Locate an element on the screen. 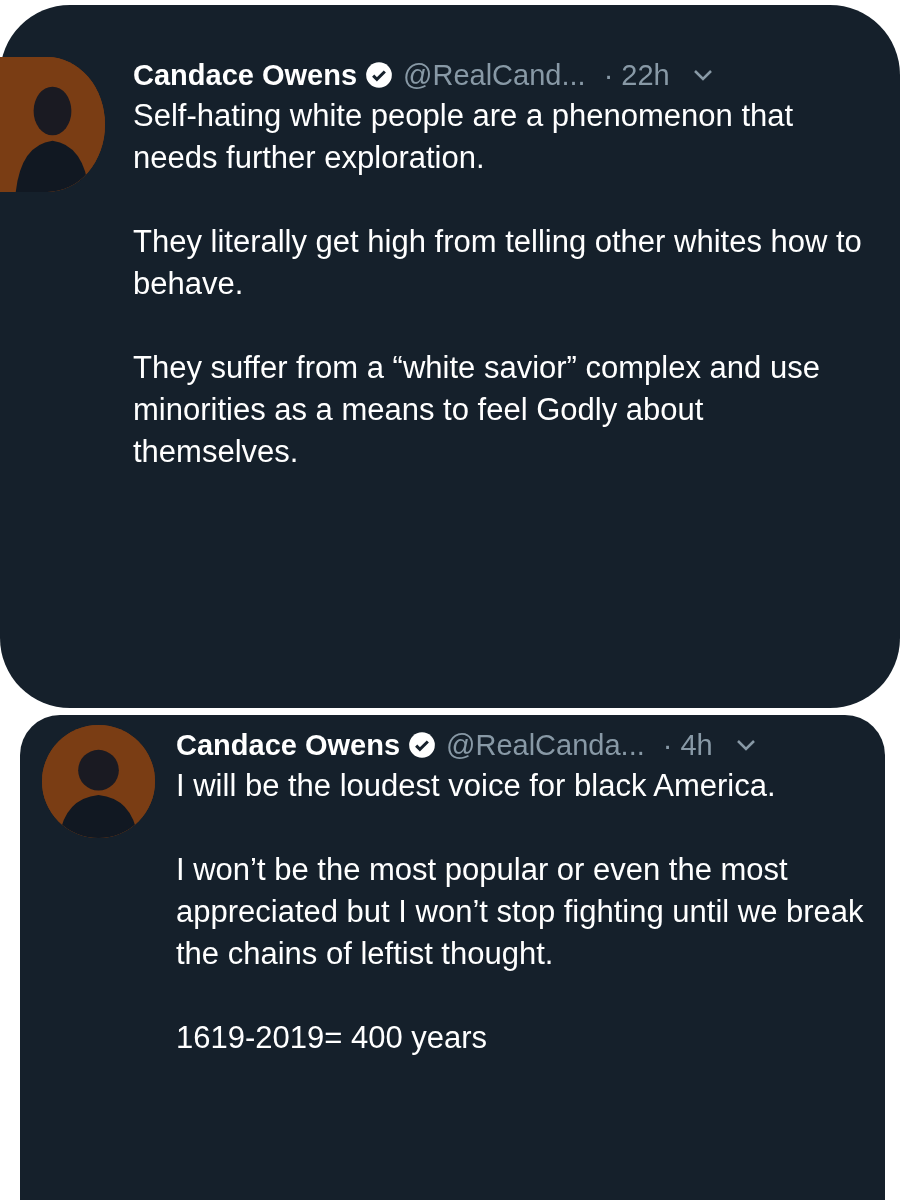 The image size is (900, 1200). timestamp: · 4h is located at coordinates (687, 745).